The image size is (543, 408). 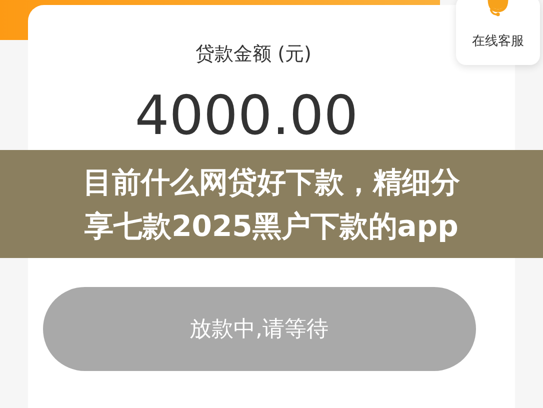 I want to click on title-line: 目前什么网贷好下款，精细分, so click(x=271, y=182).